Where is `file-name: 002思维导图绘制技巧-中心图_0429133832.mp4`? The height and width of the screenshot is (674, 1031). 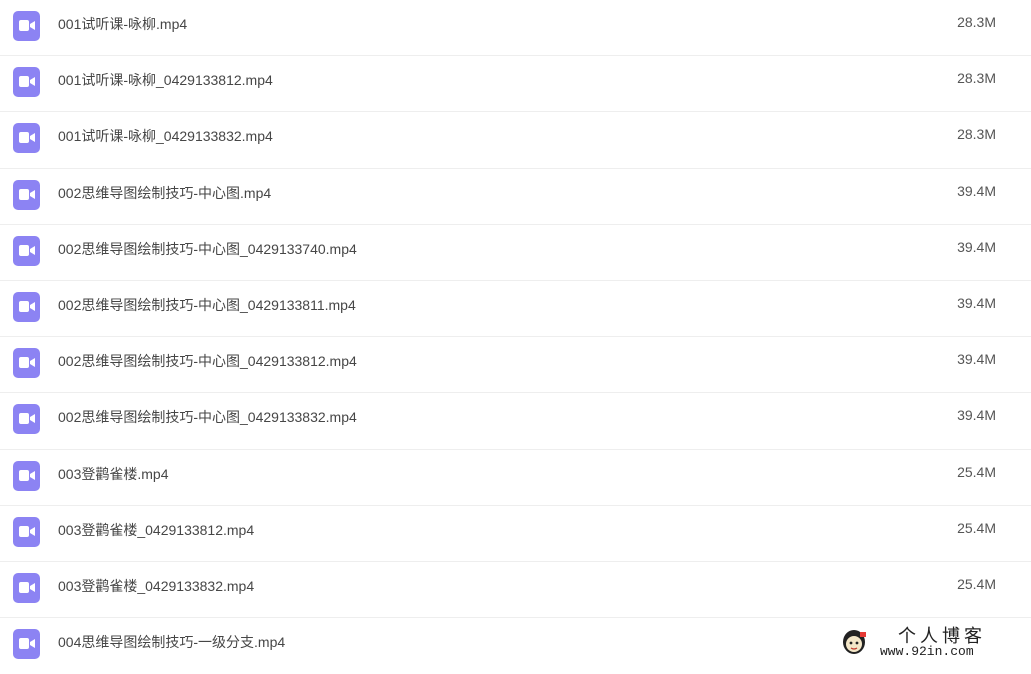 file-name: 002思维导图绘制技巧-中心图_0429133832.mp4 is located at coordinates (207, 417).